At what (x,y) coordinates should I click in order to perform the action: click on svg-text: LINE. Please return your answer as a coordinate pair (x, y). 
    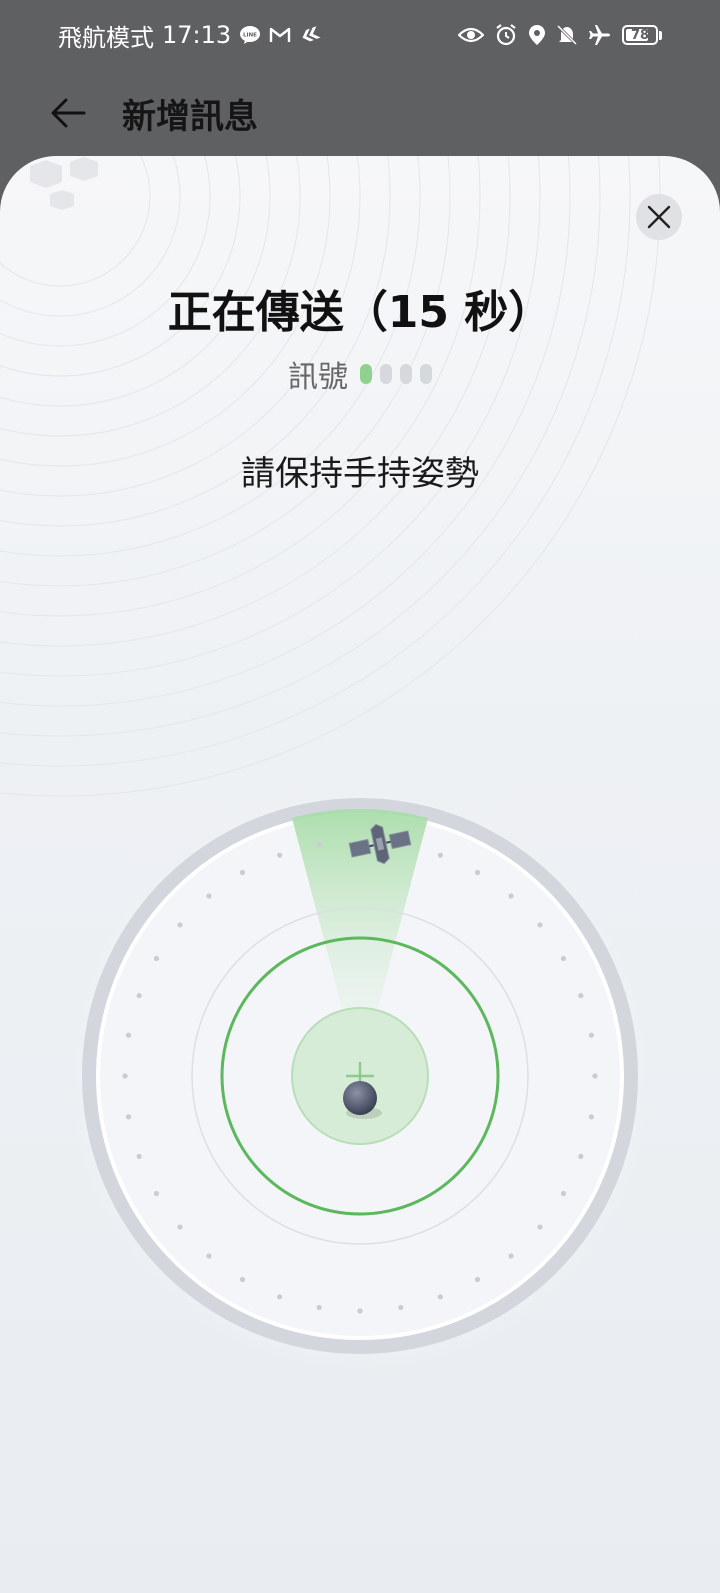
    Looking at the image, I should click on (250, 36).